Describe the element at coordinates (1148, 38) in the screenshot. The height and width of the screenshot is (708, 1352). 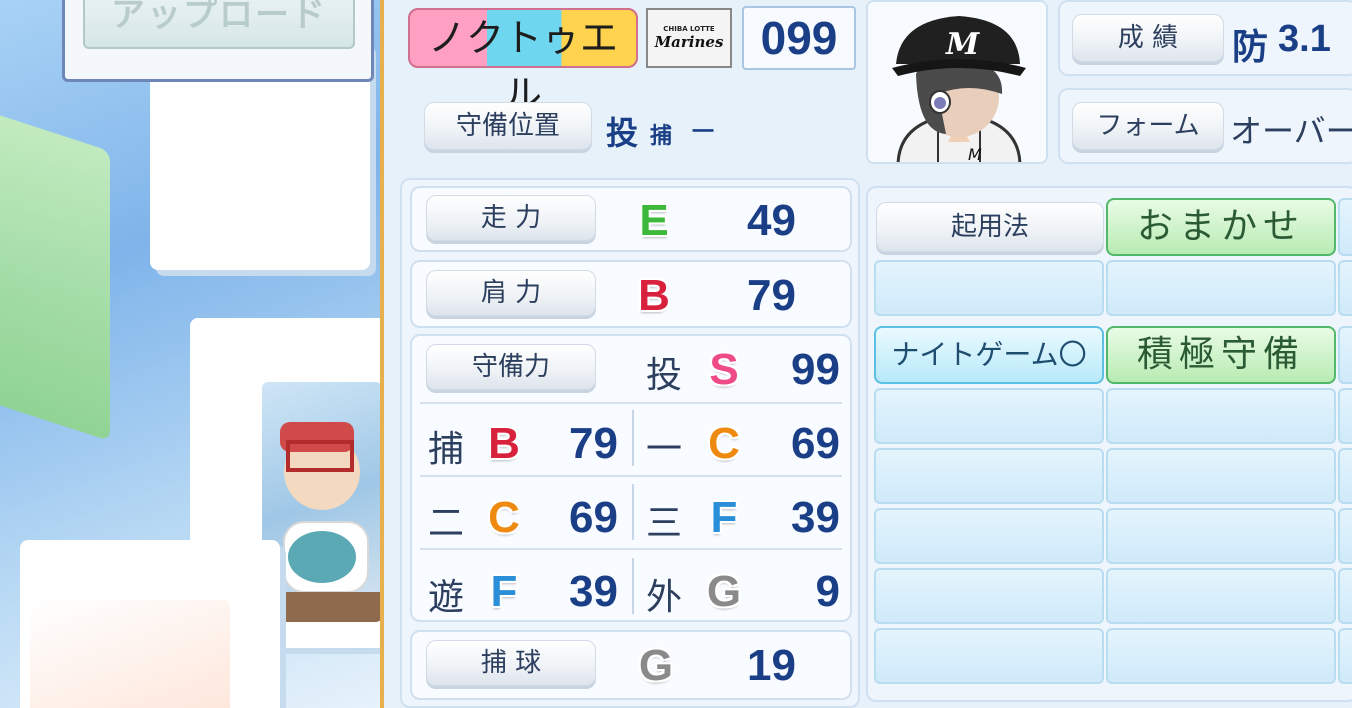
I see `record-button: 成 績` at that location.